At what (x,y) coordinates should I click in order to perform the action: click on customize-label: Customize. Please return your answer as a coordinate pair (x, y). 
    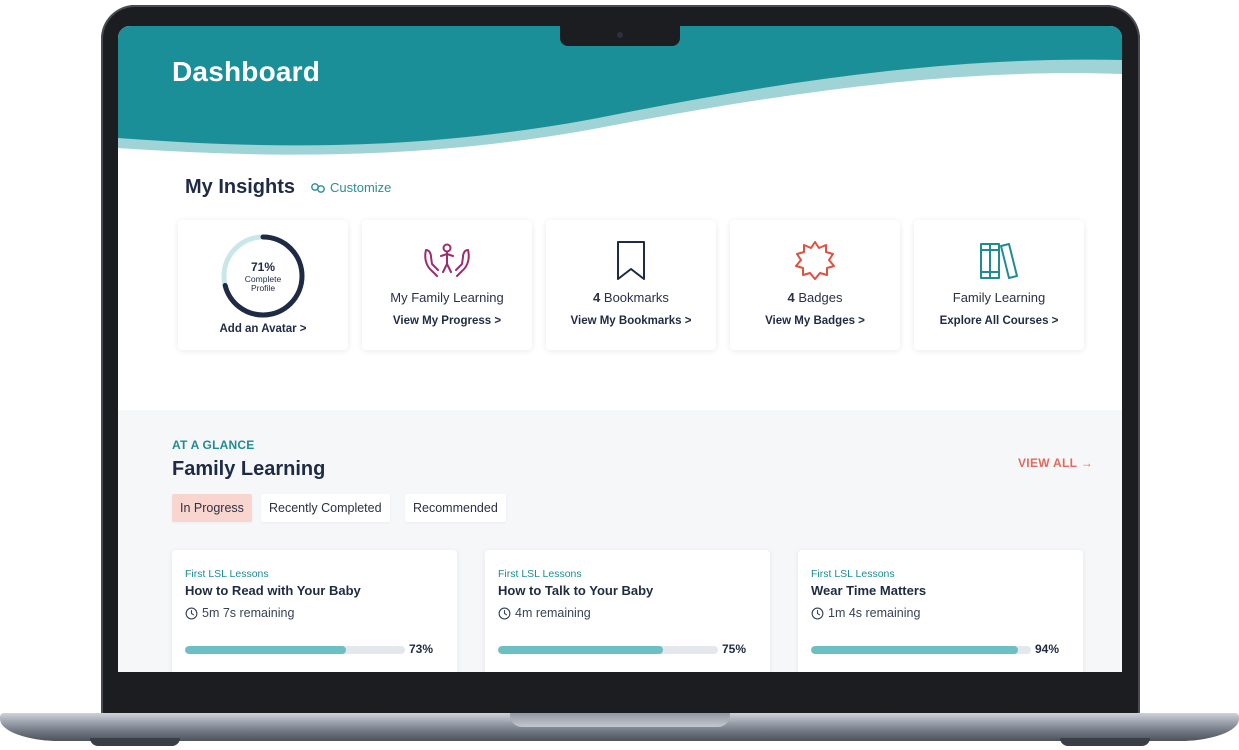
    Looking at the image, I should click on (361, 187).